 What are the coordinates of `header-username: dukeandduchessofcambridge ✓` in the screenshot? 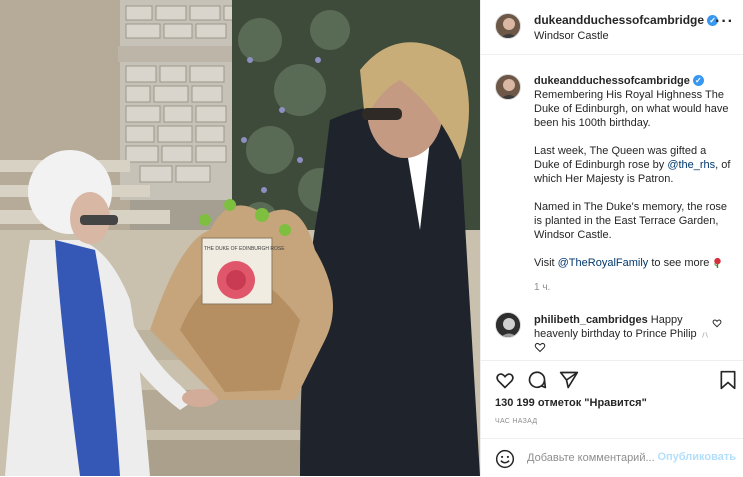 It's located at (626, 20).